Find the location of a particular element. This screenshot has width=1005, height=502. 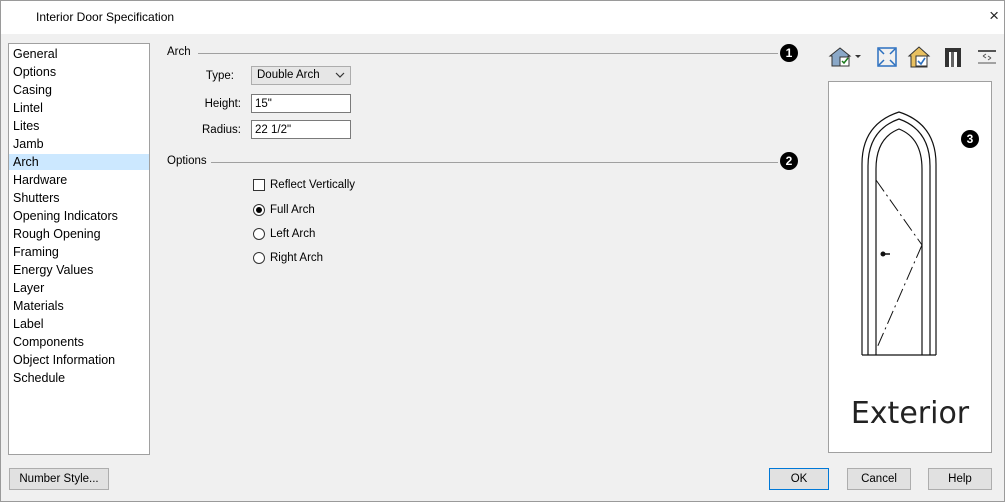

nav-item-framing: Framing is located at coordinates (79, 252).